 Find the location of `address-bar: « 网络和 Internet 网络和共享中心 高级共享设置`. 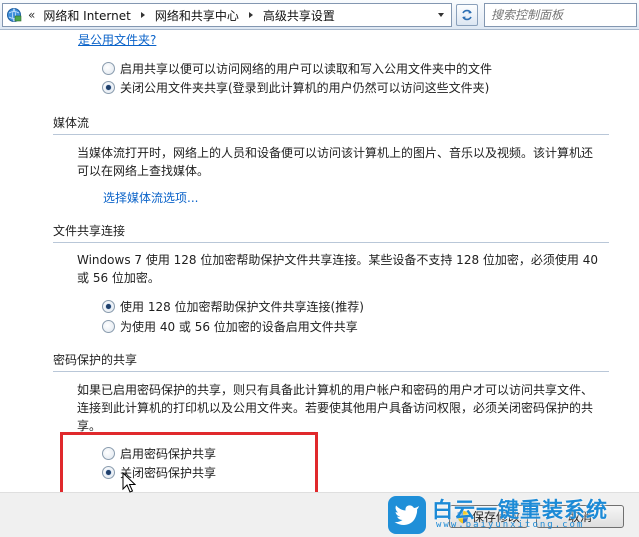

address-bar: « 网络和 Internet 网络和共享中心 高级共享设置 is located at coordinates (227, 15).